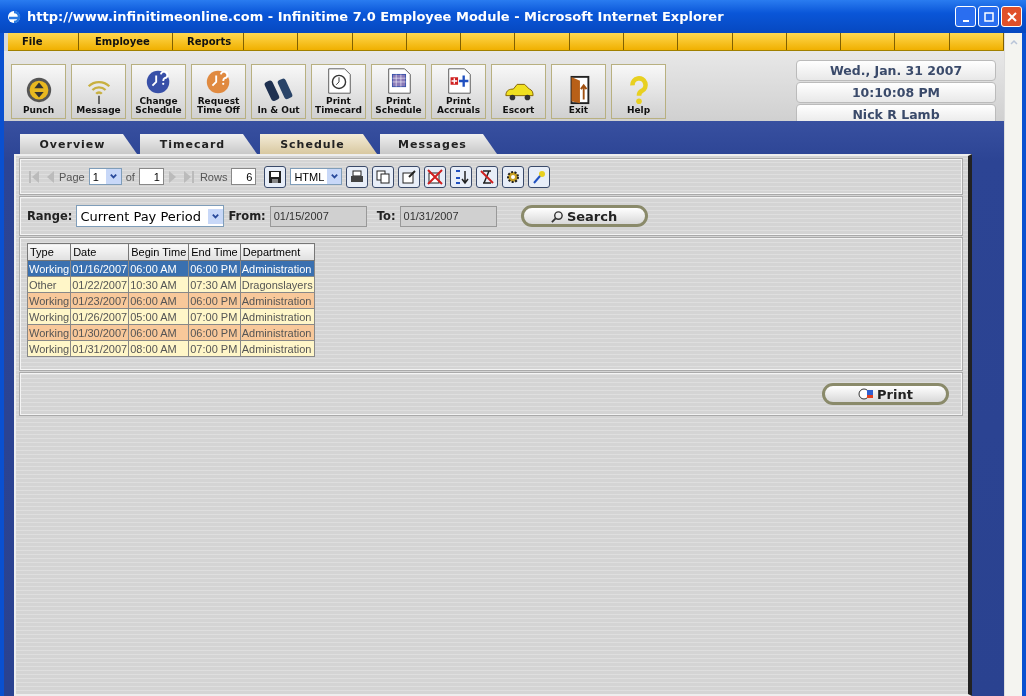 This screenshot has width=1026, height=696. I want to click on minimize-icon, so click(965, 20).